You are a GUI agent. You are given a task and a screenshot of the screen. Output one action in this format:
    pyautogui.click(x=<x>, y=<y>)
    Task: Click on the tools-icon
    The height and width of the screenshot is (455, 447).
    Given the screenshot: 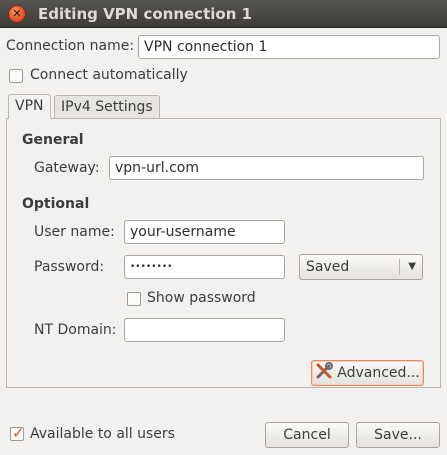 What is the action you would take?
    pyautogui.click(x=325, y=370)
    